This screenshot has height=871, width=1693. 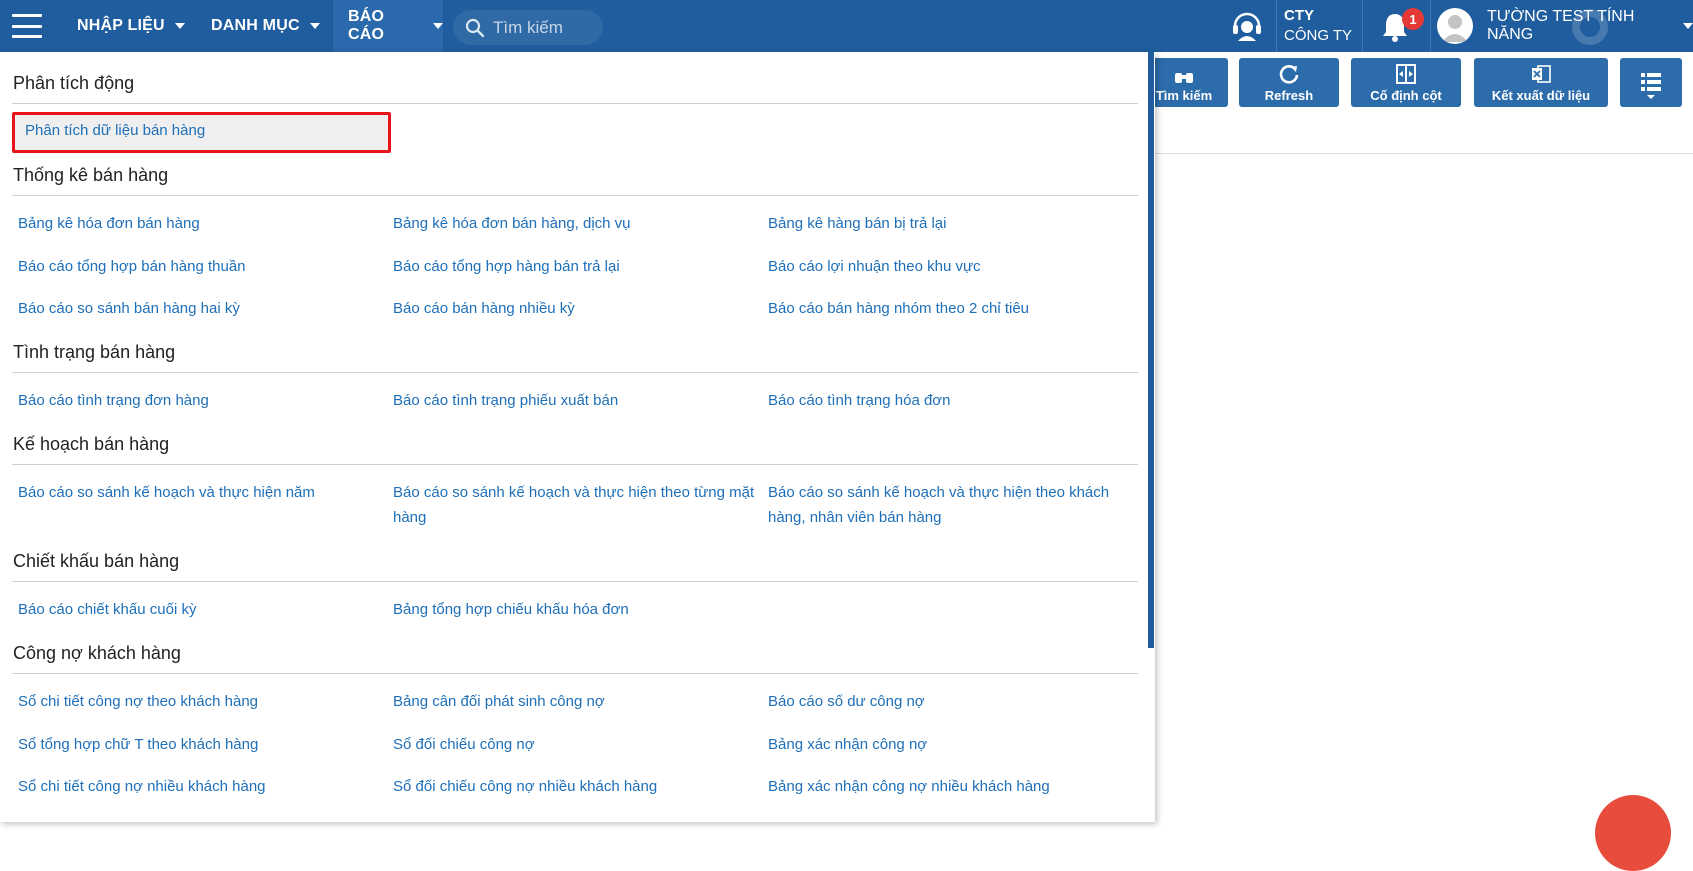 What do you see at coordinates (1401, 26) in the screenshot?
I see `notification-button: 1` at bounding box center [1401, 26].